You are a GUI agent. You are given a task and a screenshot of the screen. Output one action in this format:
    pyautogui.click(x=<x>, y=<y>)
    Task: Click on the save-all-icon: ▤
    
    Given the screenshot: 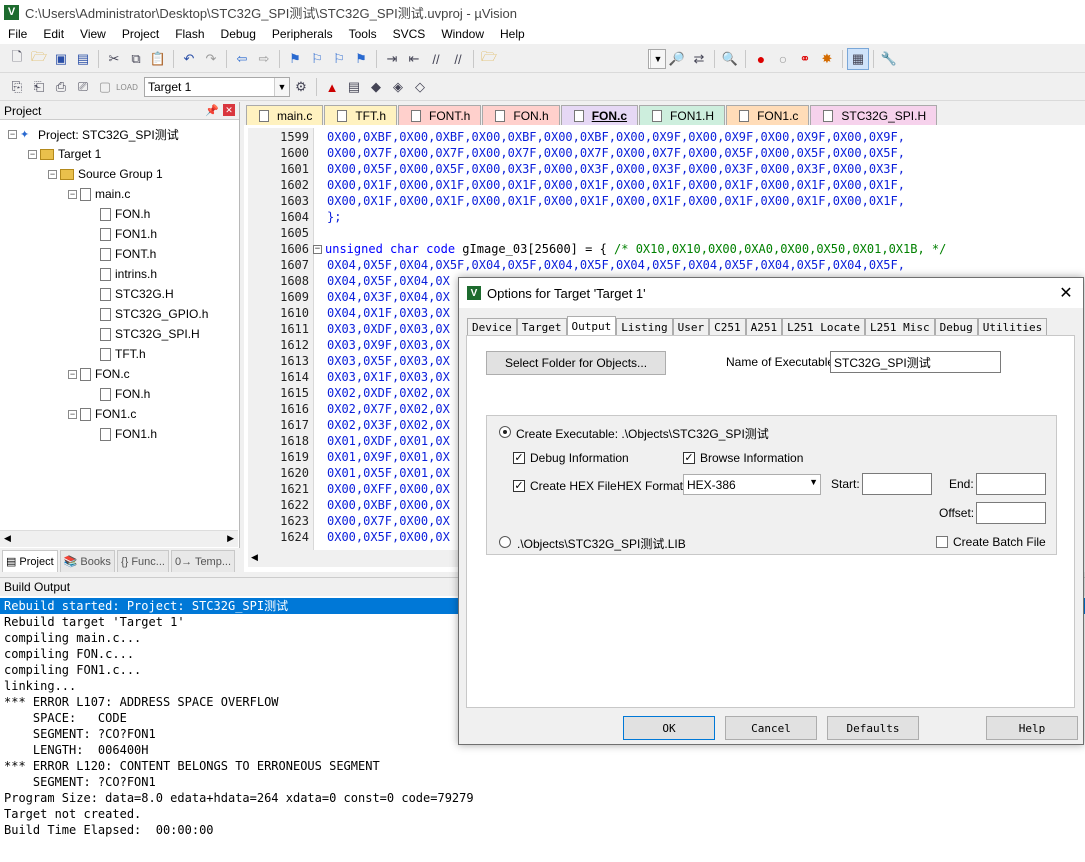 What is the action you would take?
    pyautogui.click(x=83, y=59)
    